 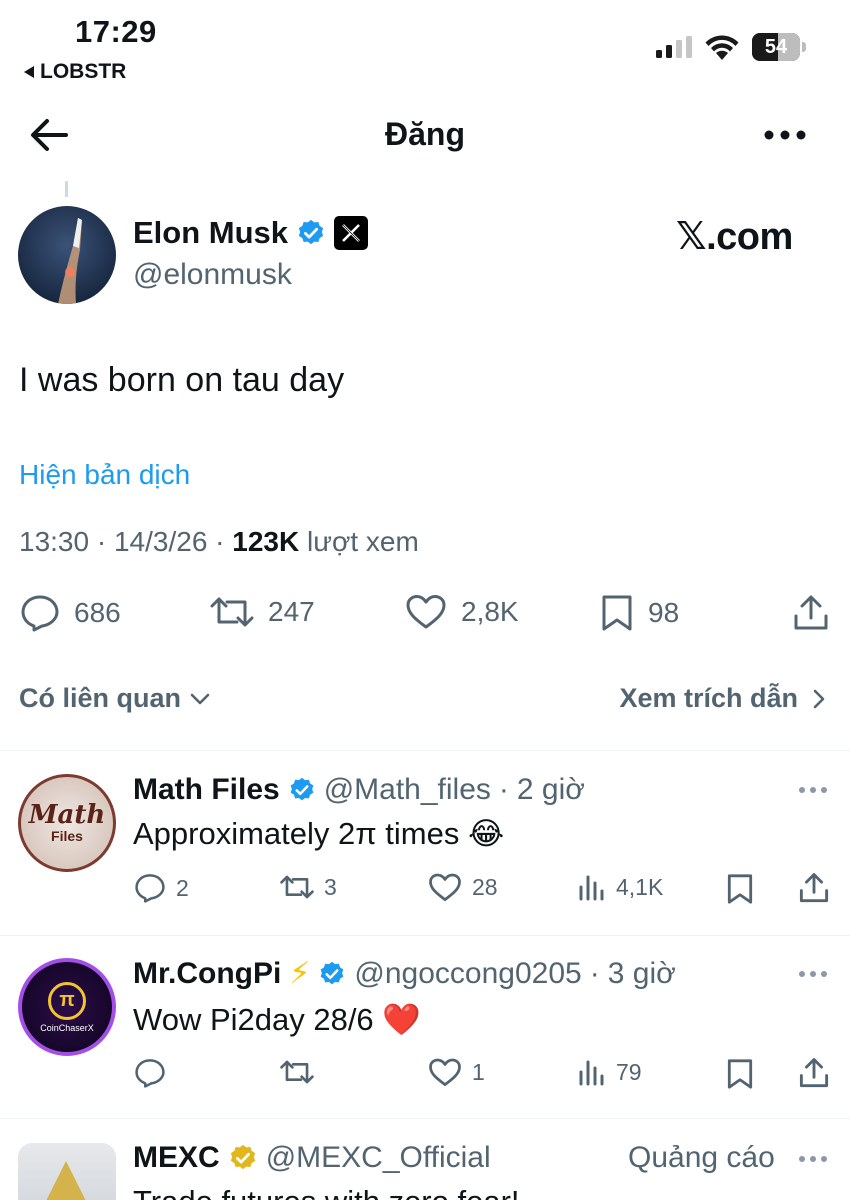 I want to click on reply-time: 3 giờ, so click(x=641, y=973).